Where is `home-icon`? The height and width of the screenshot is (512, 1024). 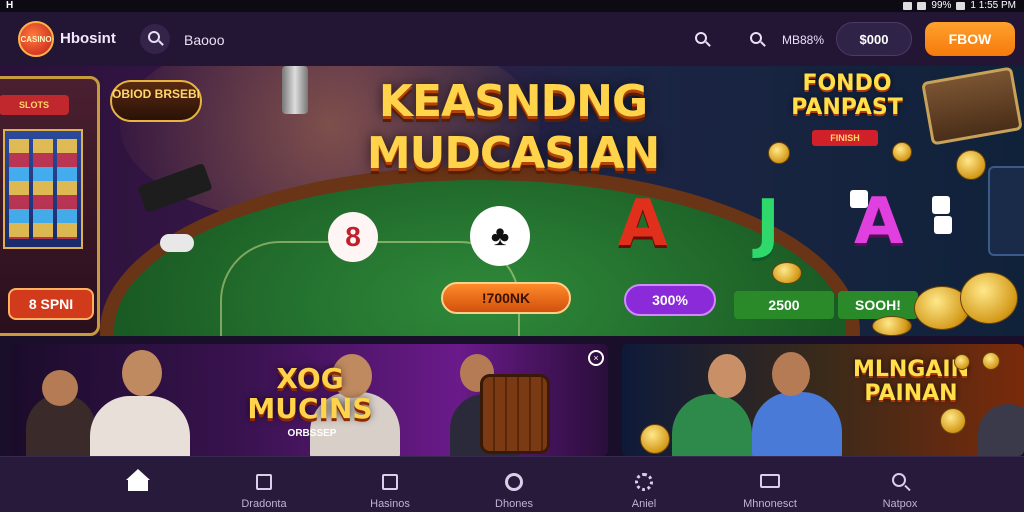
home-icon is located at coordinates (138, 481).